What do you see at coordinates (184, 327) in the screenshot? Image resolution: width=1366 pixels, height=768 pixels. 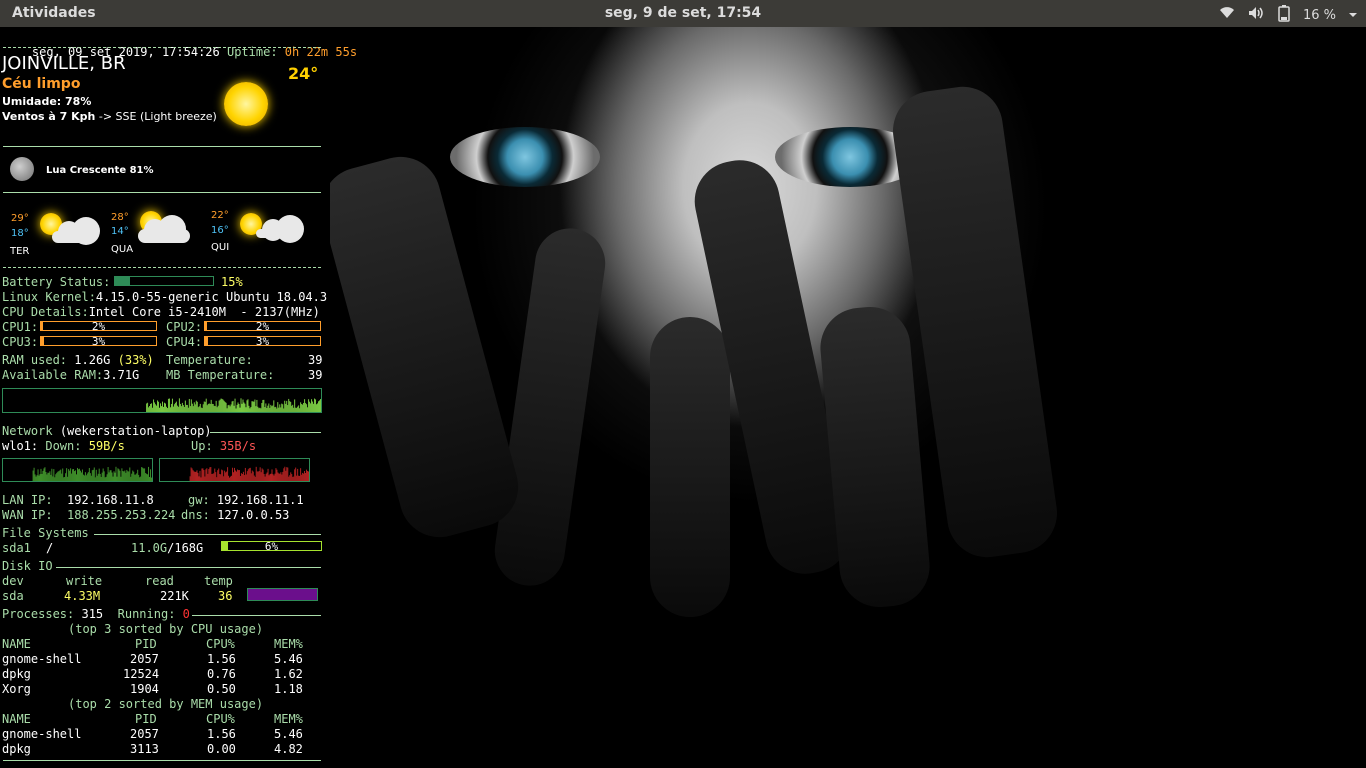 I see `cpu2-label: CPU2:` at bounding box center [184, 327].